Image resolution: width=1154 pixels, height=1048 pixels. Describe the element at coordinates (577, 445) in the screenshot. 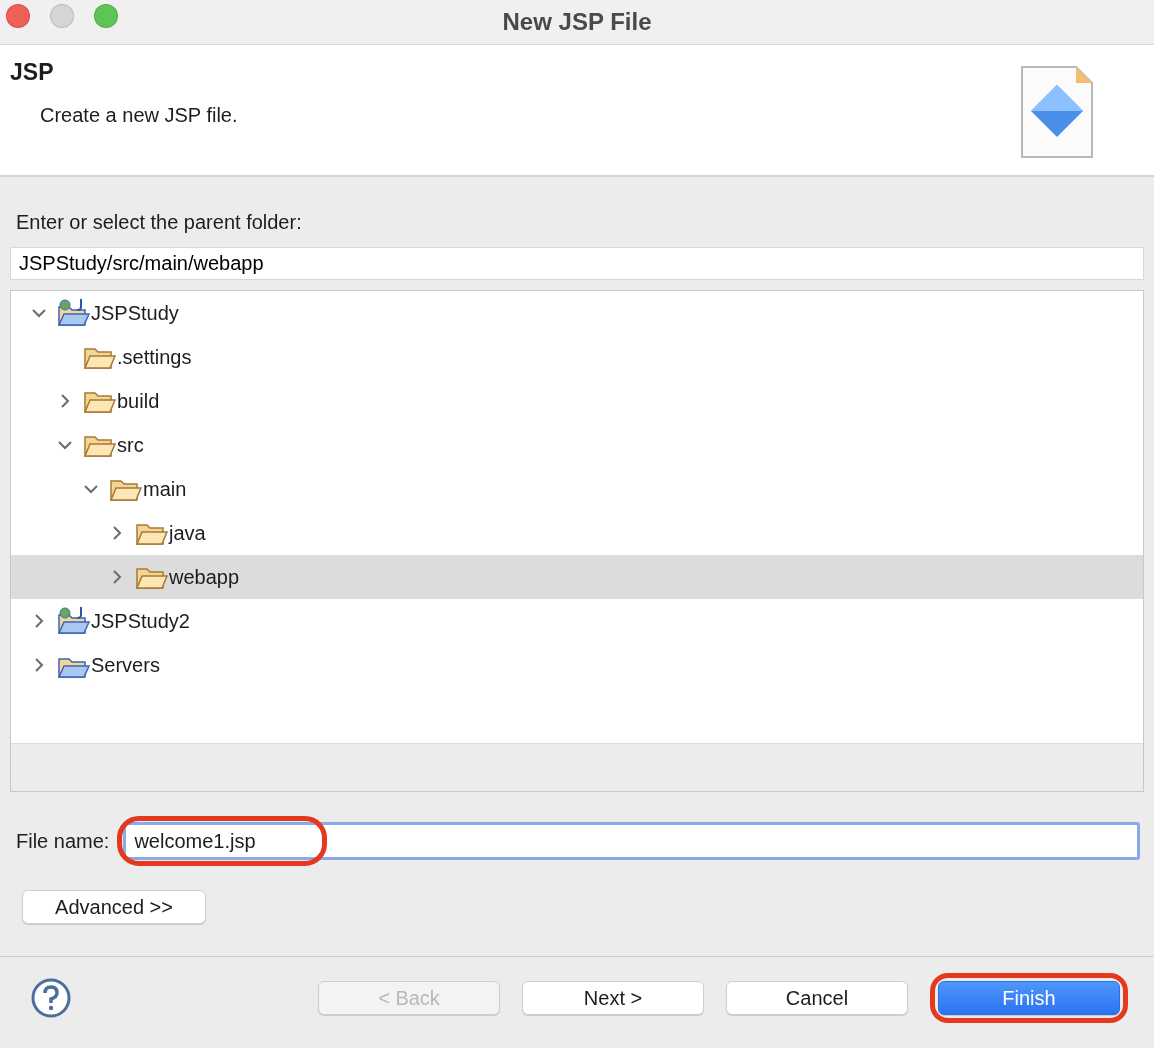

I see `tree-item: src` at that location.